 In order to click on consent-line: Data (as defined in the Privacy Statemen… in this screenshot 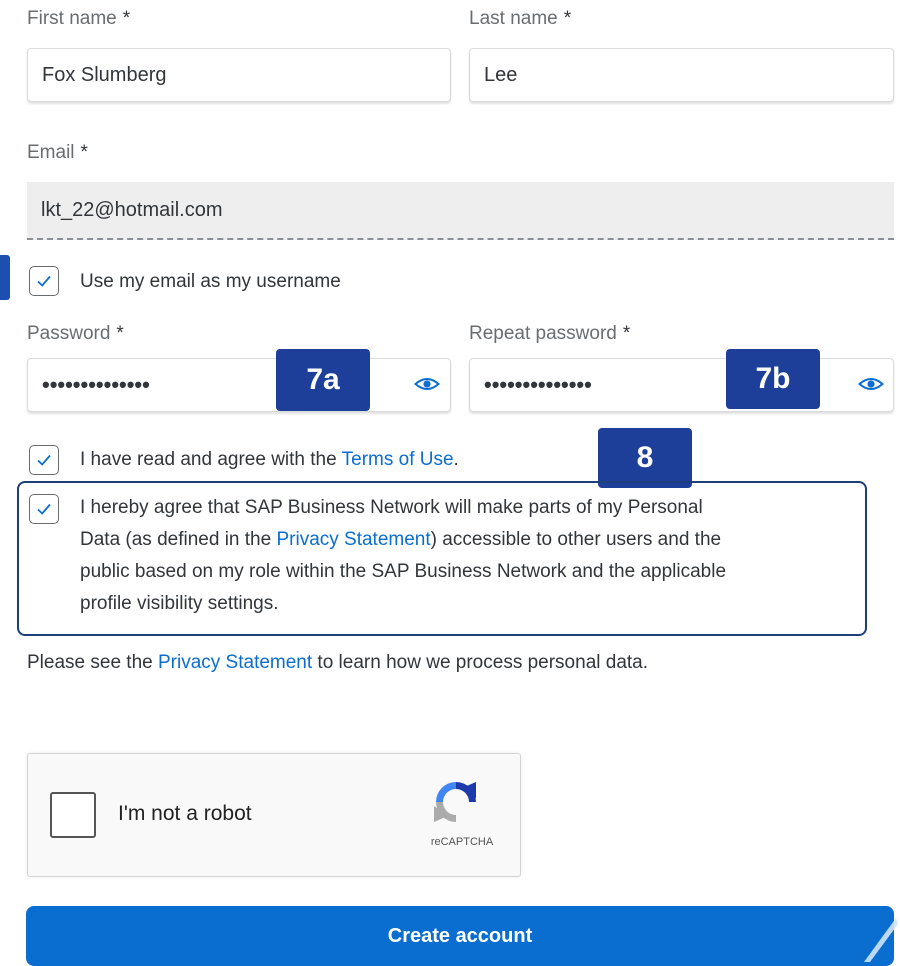, I will do `click(475, 540)`.